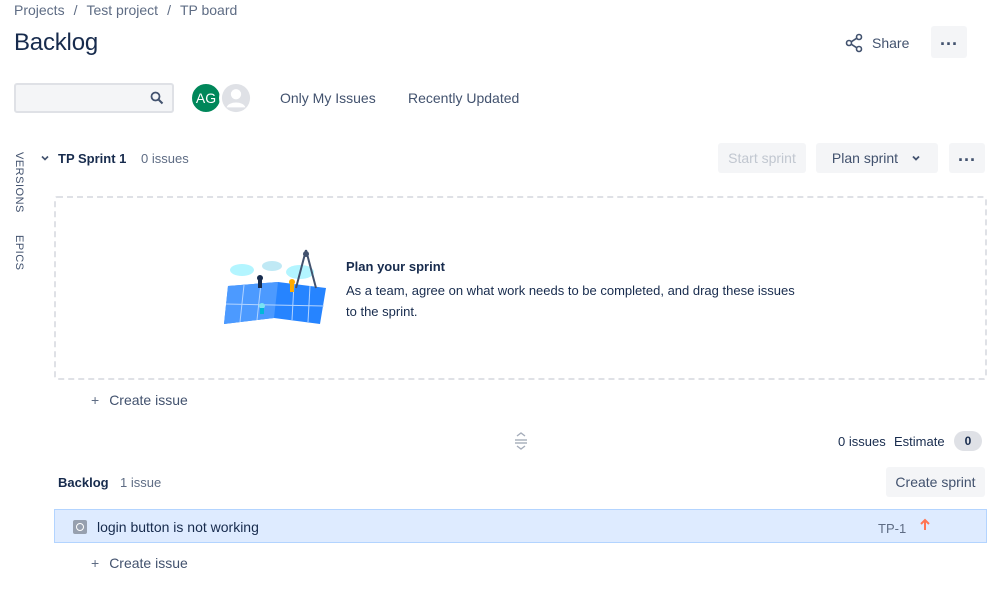 The width and height of the screenshot is (992, 599). What do you see at coordinates (19, 253) in the screenshot?
I see `tab-epics: EPICS` at bounding box center [19, 253].